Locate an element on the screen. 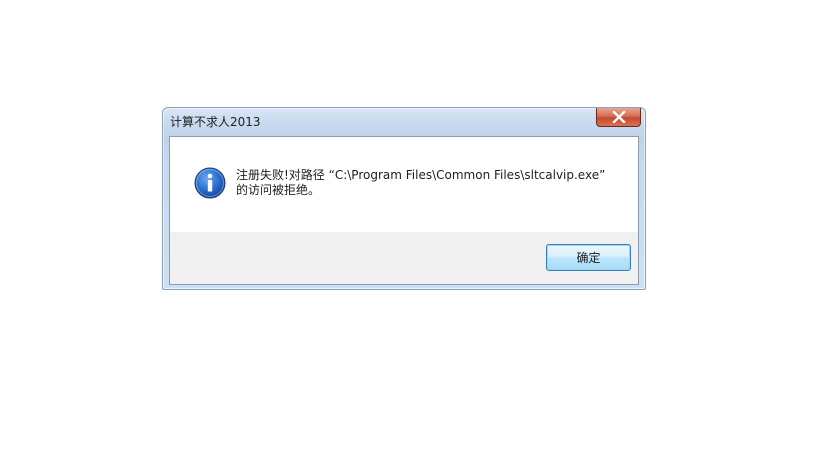 The width and height of the screenshot is (819, 460). ok-button: 确定 is located at coordinates (588, 257).